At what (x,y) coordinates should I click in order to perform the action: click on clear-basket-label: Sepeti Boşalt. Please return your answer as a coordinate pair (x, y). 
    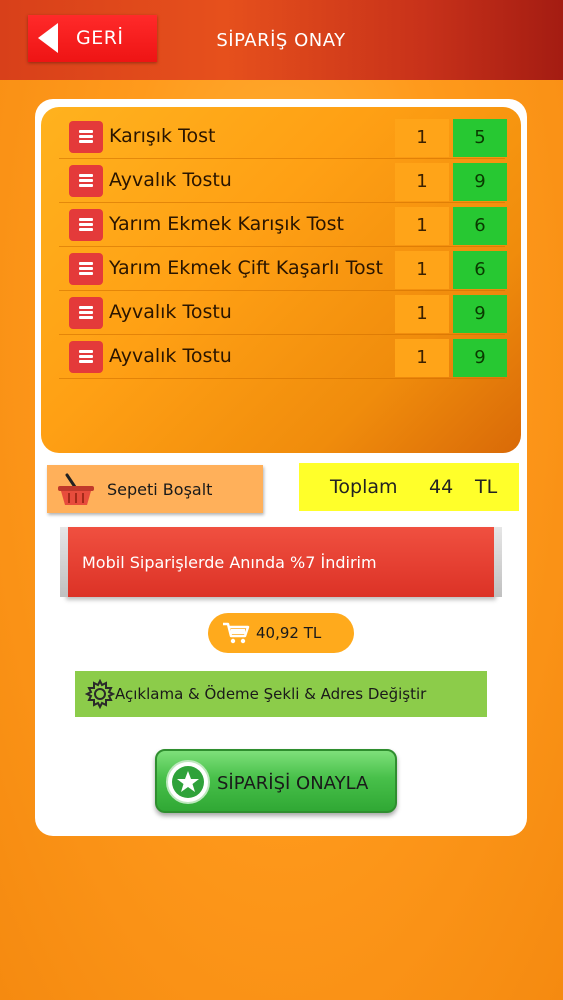
    Looking at the image, I should click on (160, 489).